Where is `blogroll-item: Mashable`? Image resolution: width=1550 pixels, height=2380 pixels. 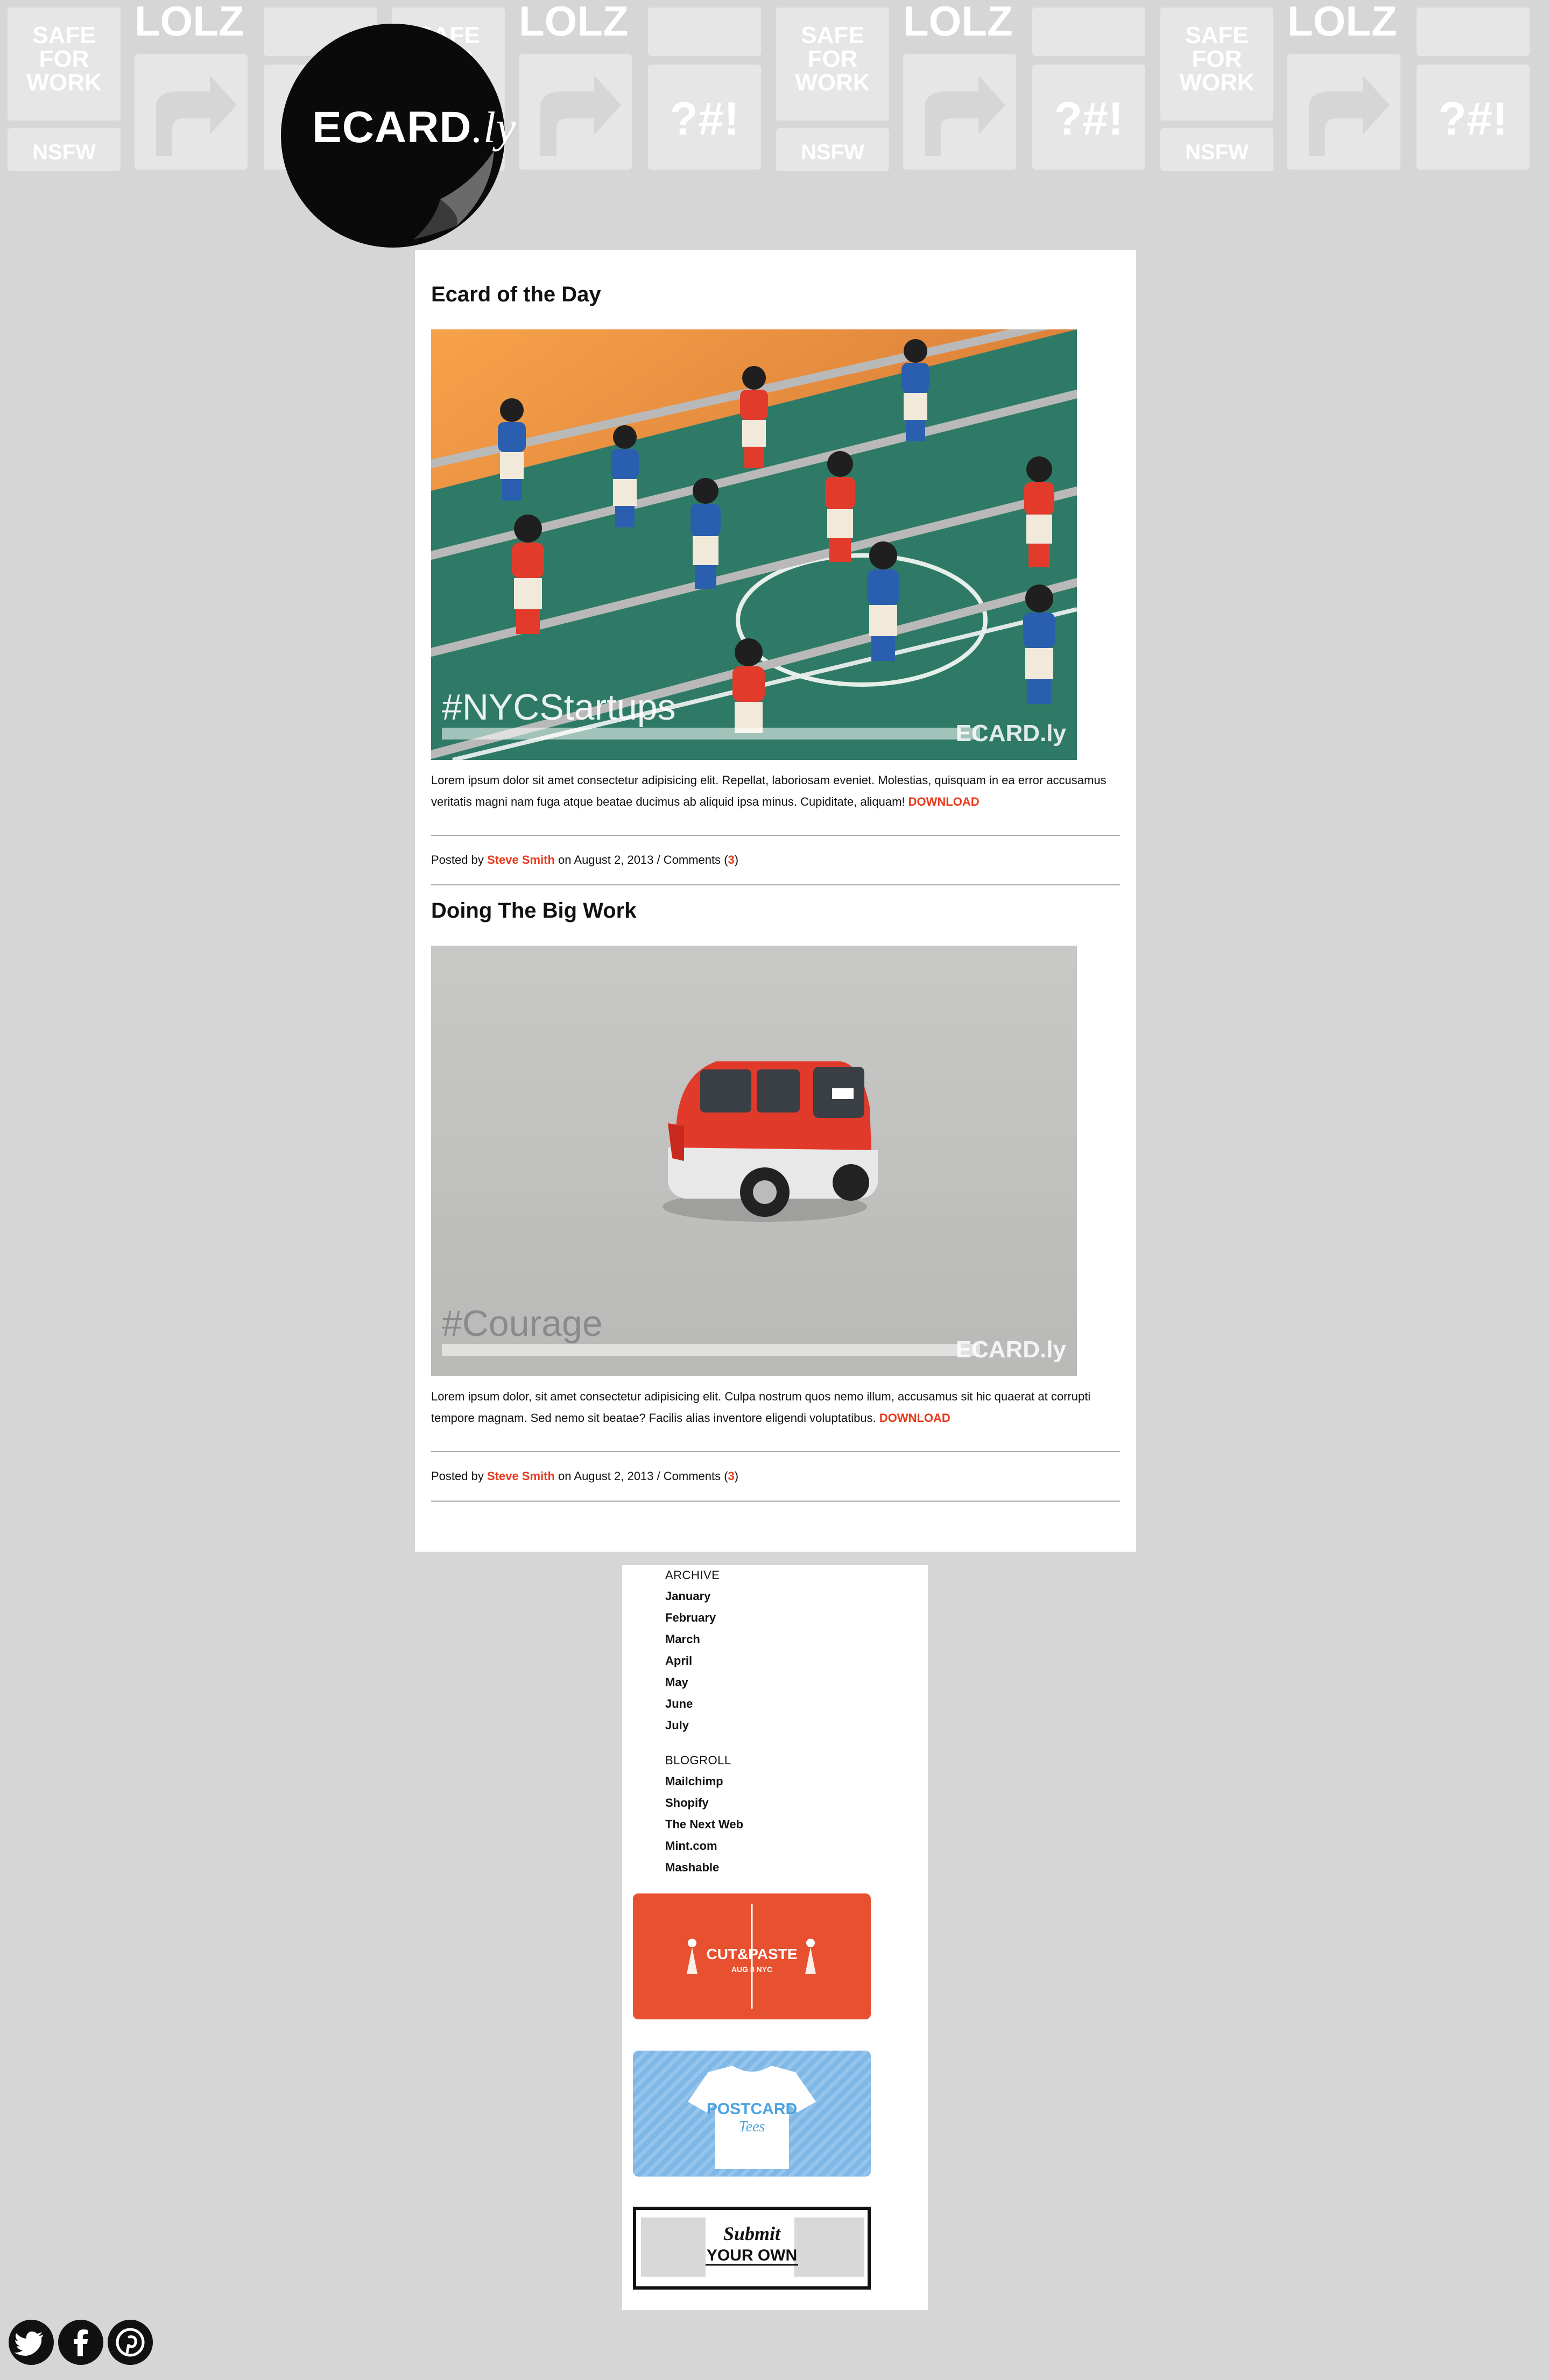
blogroll-item: Mashable is located at coordinates (704, 1867).